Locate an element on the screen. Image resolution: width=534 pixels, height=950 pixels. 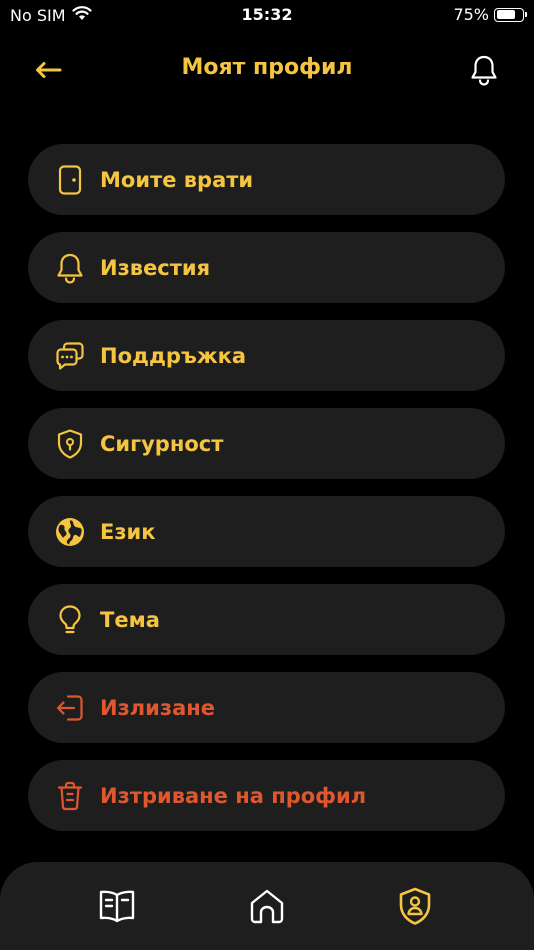
menu-item-label: Излизане is located at coordinates (157, 707).